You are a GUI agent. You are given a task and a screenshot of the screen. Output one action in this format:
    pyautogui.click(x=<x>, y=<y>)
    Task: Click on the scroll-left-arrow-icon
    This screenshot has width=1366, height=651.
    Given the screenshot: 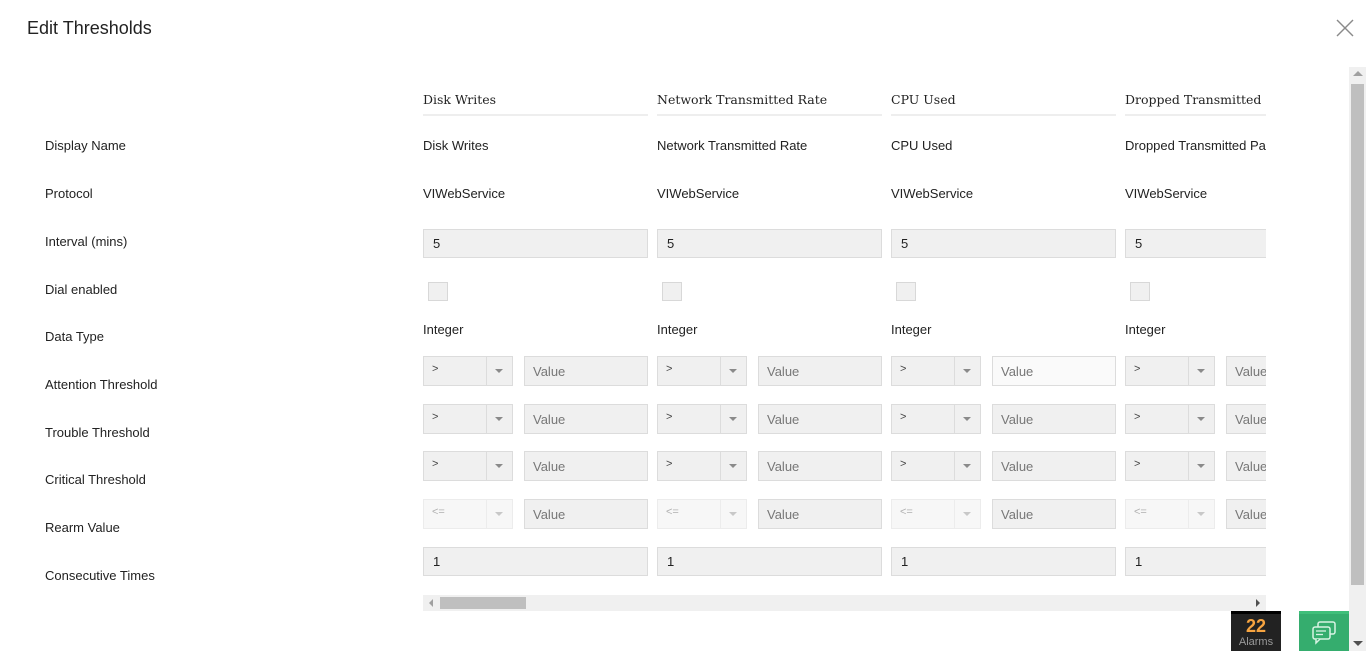 What is the action you would take?
    pyautogui.click(x=431, y=603)
    